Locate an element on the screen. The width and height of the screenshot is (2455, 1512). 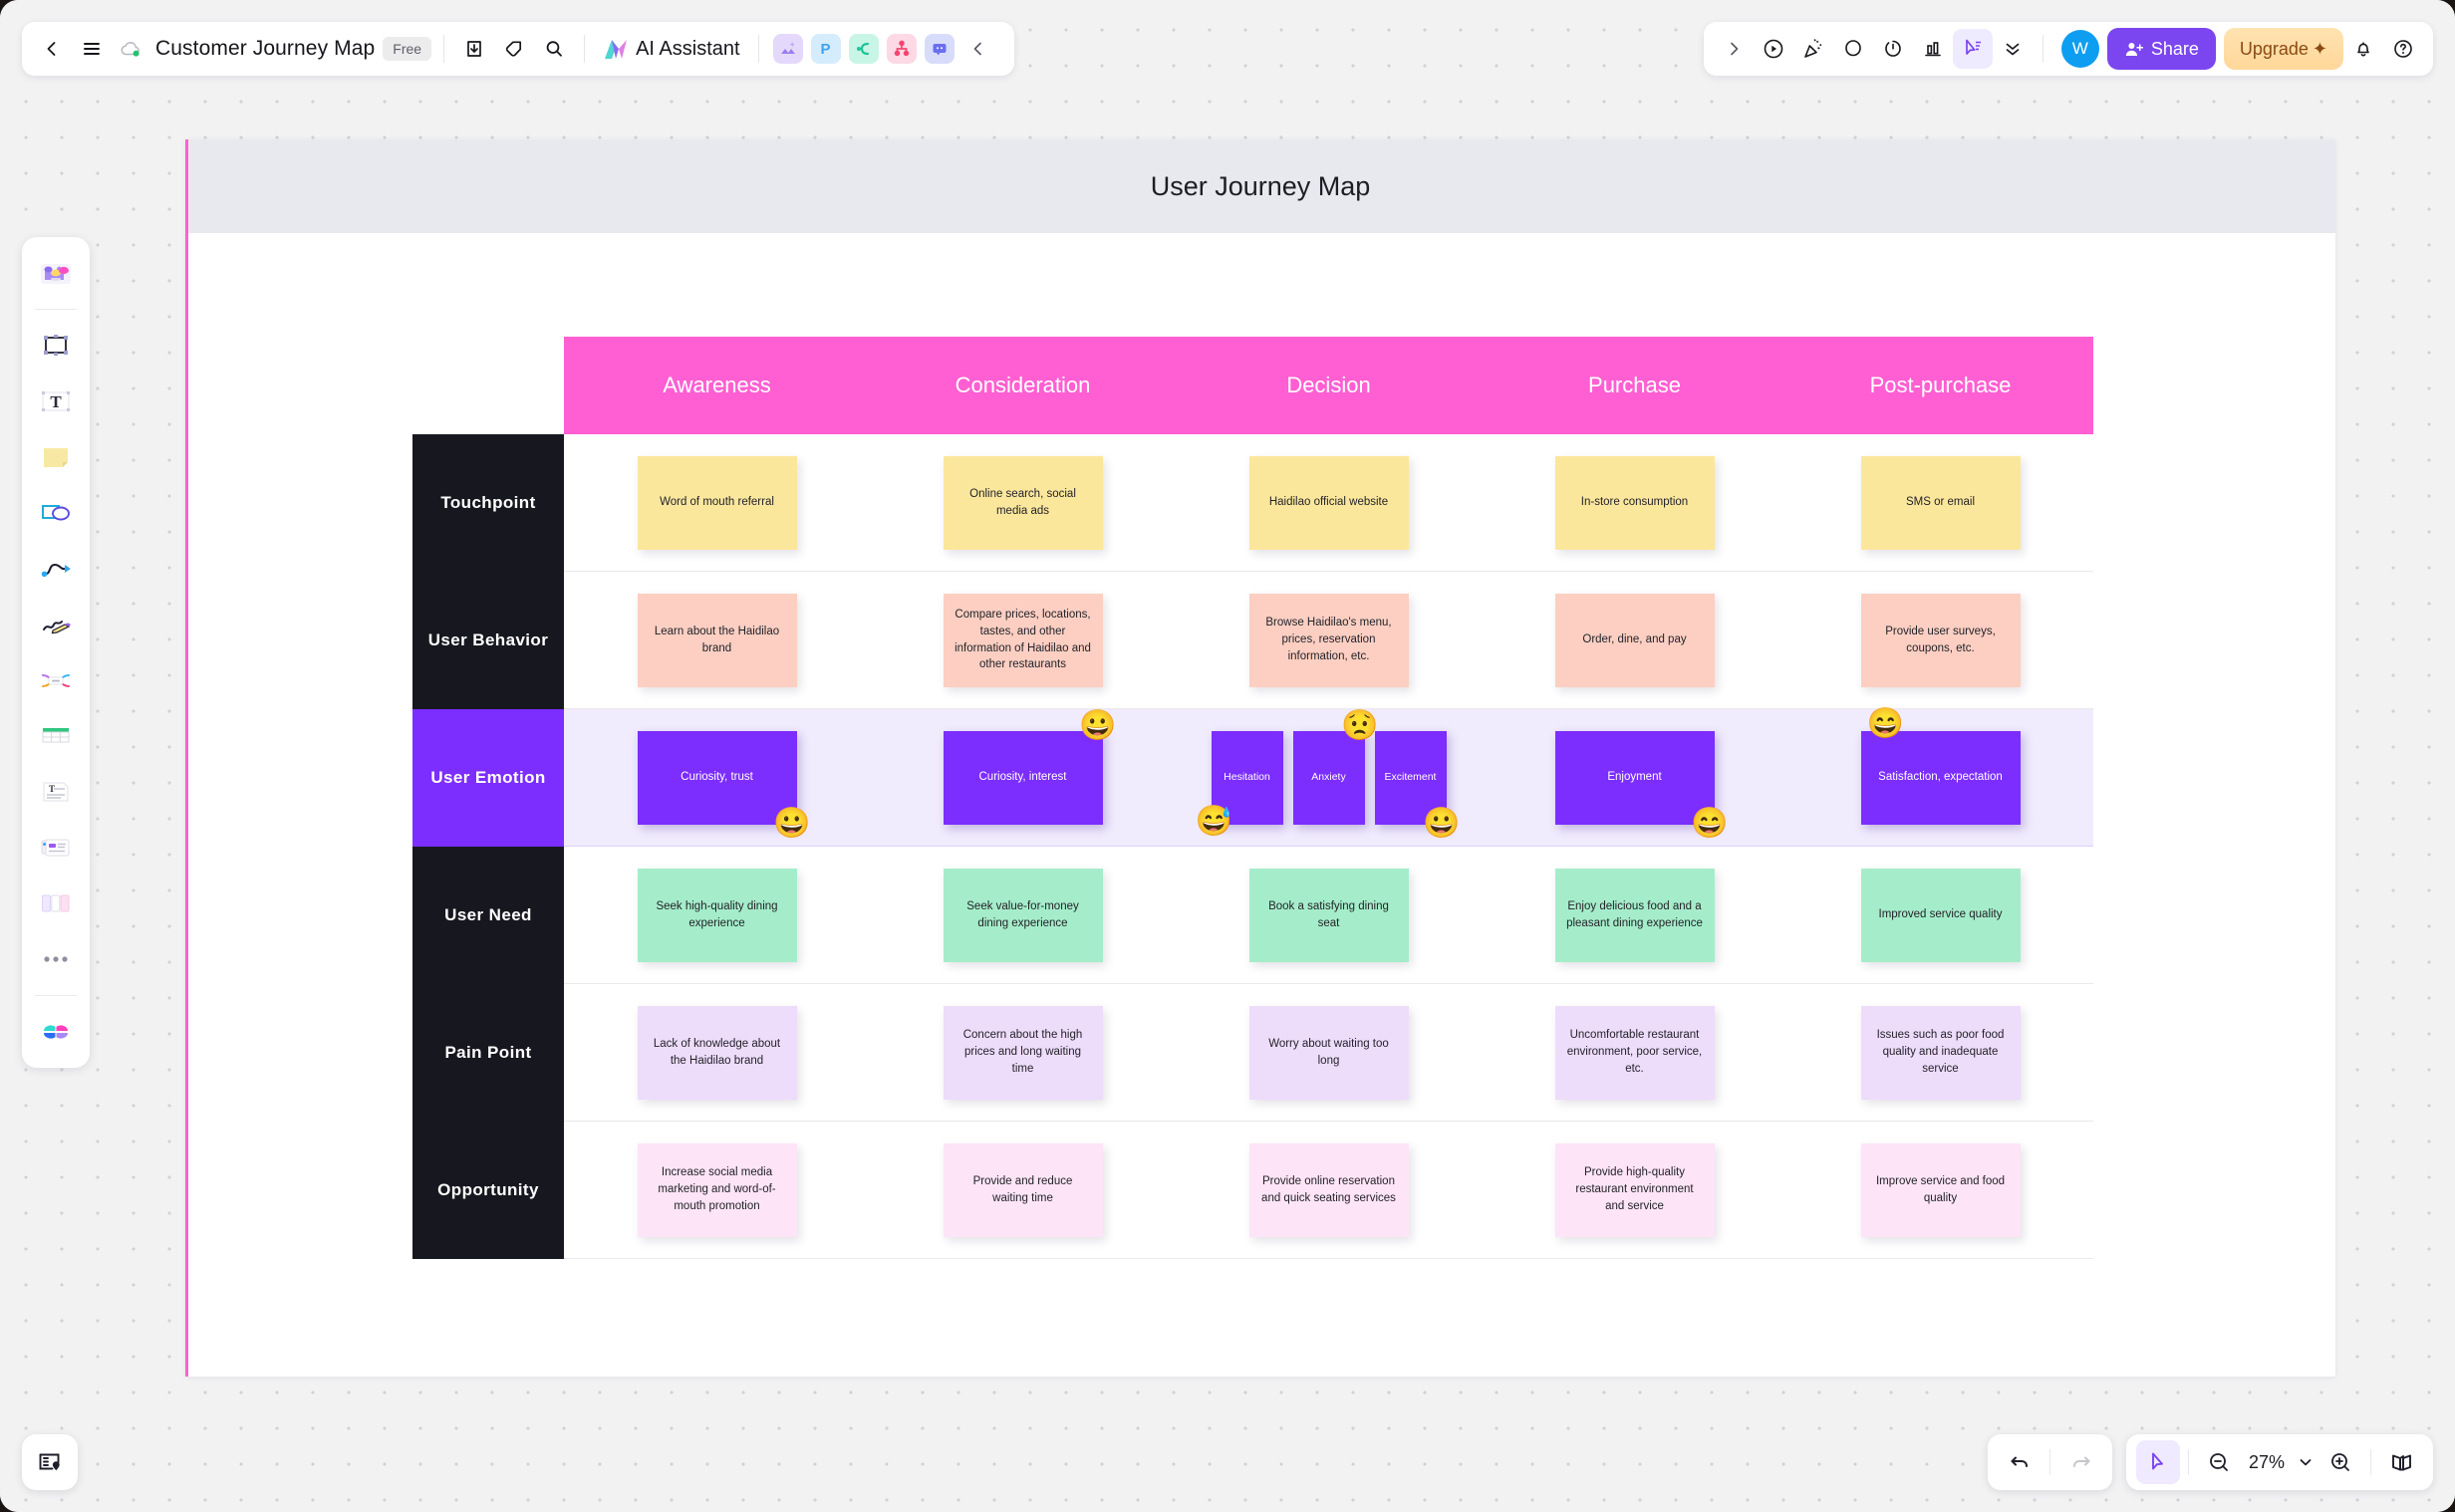
journey-cell: Provide and reduce waiting time is located at coordinates (1023, 1190).